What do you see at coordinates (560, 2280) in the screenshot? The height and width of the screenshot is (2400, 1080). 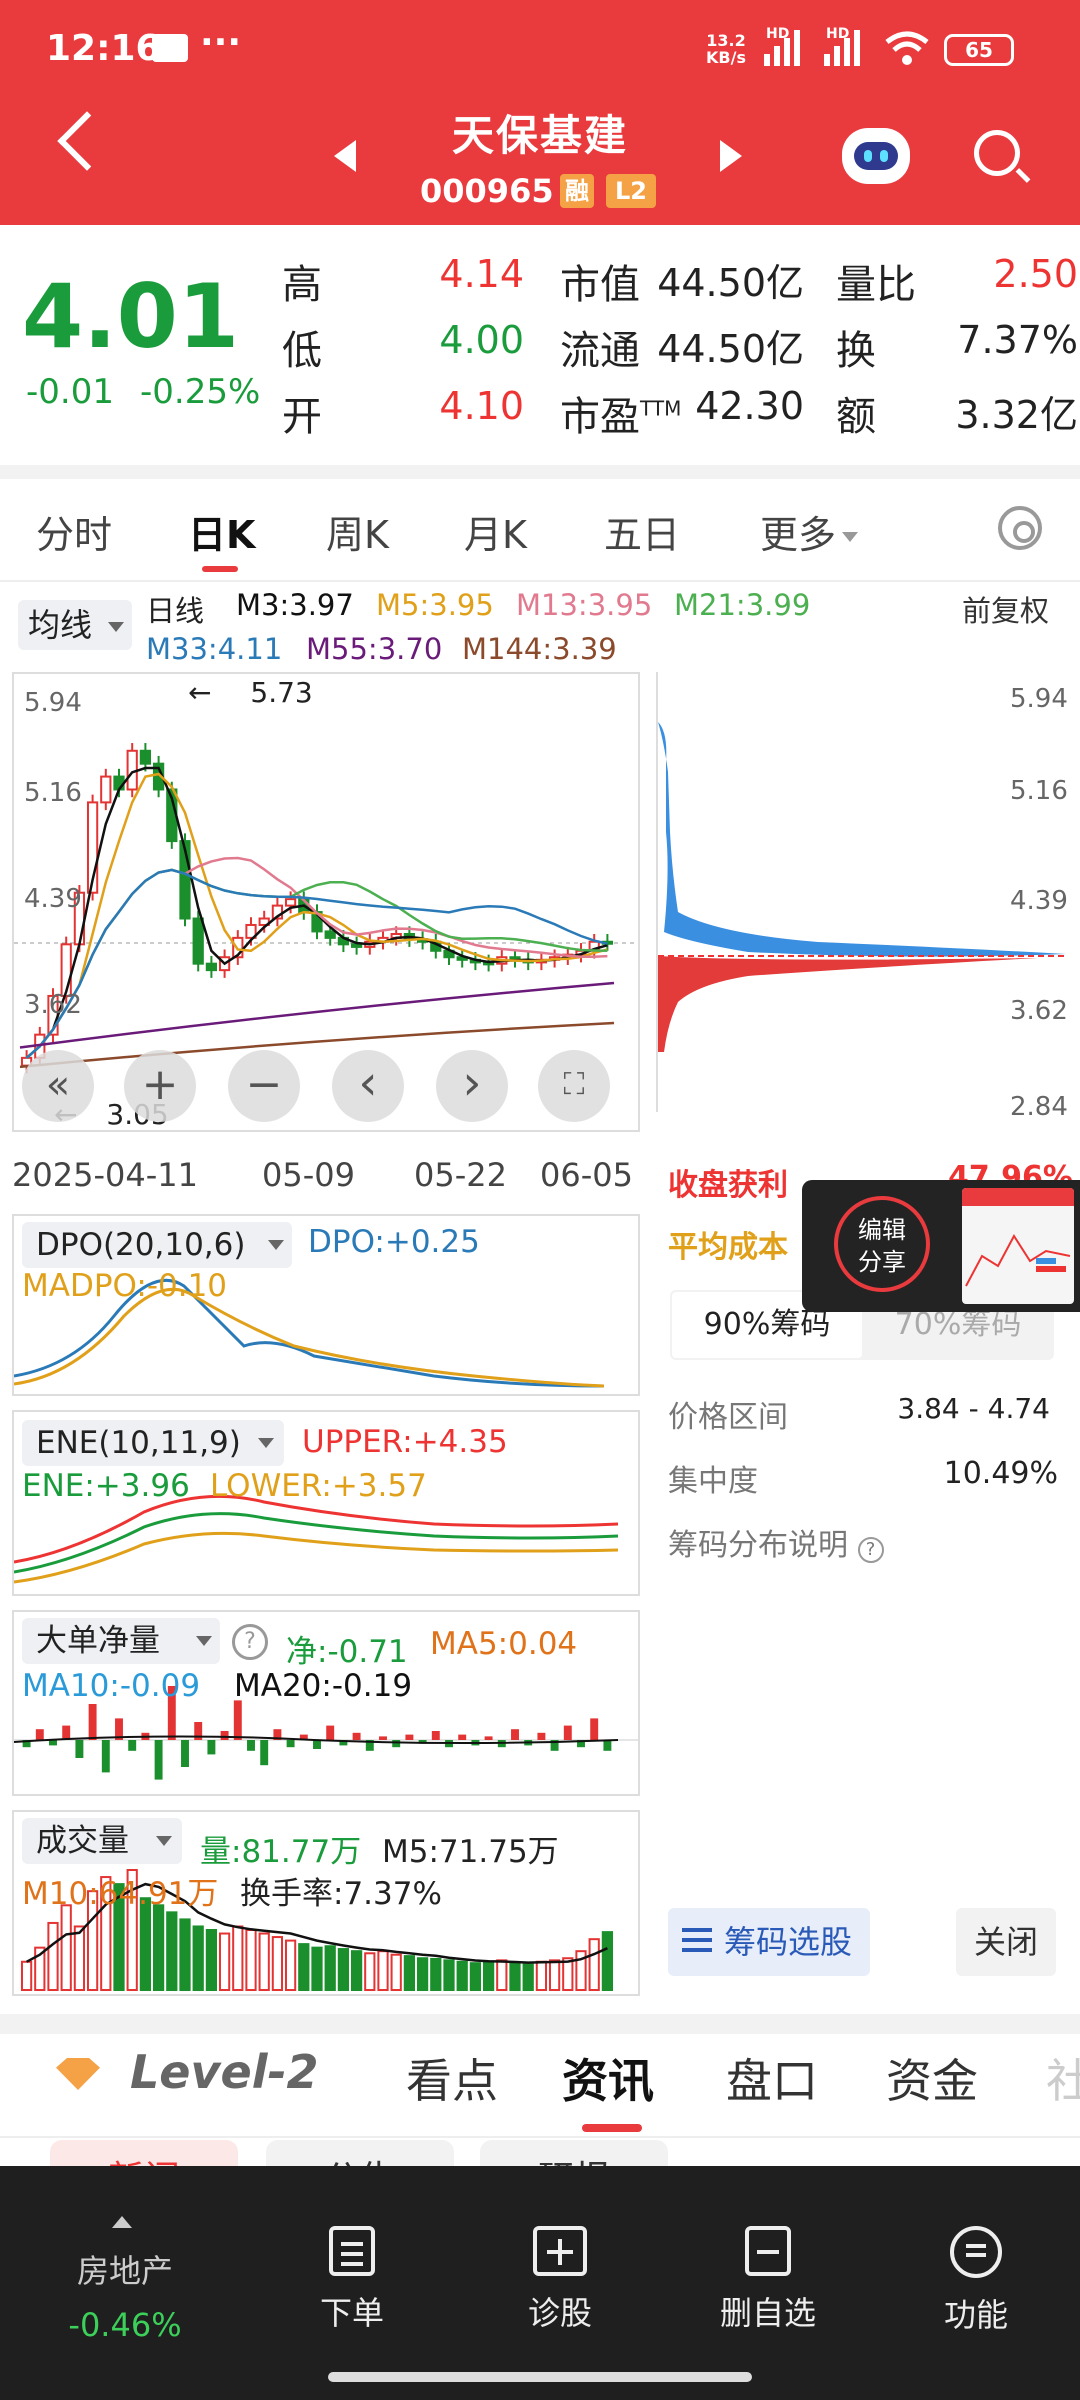 I see `nav-diagnose: 诊股` at bounding box center [560, 2280].